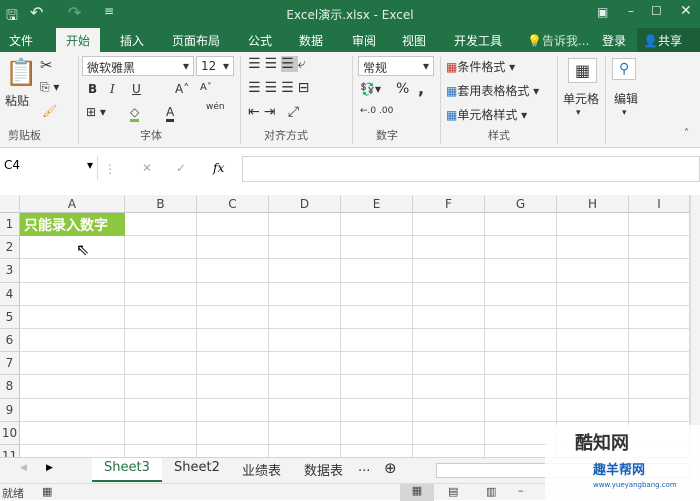 The image size is (700, 501). Describe the element at coordinates (10, 364) in the screenshot. I see `row-header-7: 7` at that location.